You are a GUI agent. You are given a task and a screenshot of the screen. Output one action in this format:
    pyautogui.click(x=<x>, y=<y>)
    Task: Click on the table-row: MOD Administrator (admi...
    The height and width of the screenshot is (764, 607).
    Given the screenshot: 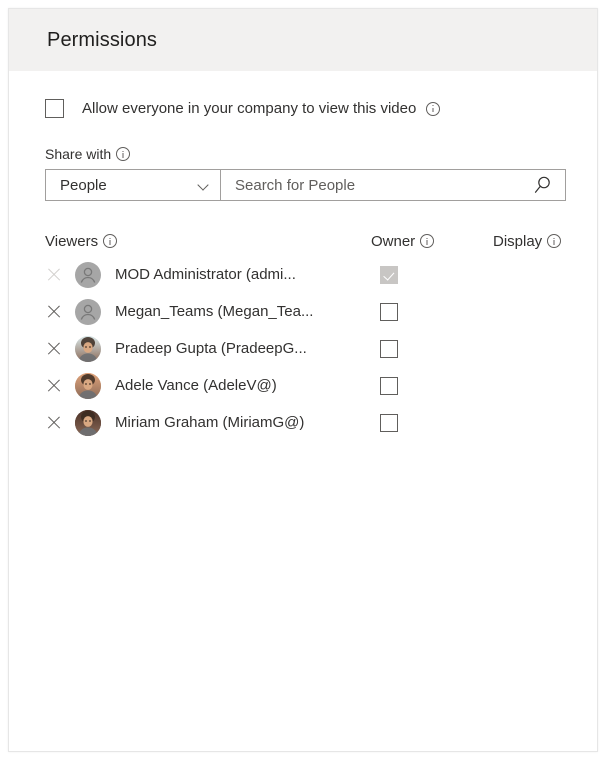 What is the action you would take?
    pyautogui.click(x=305, y=274)
    